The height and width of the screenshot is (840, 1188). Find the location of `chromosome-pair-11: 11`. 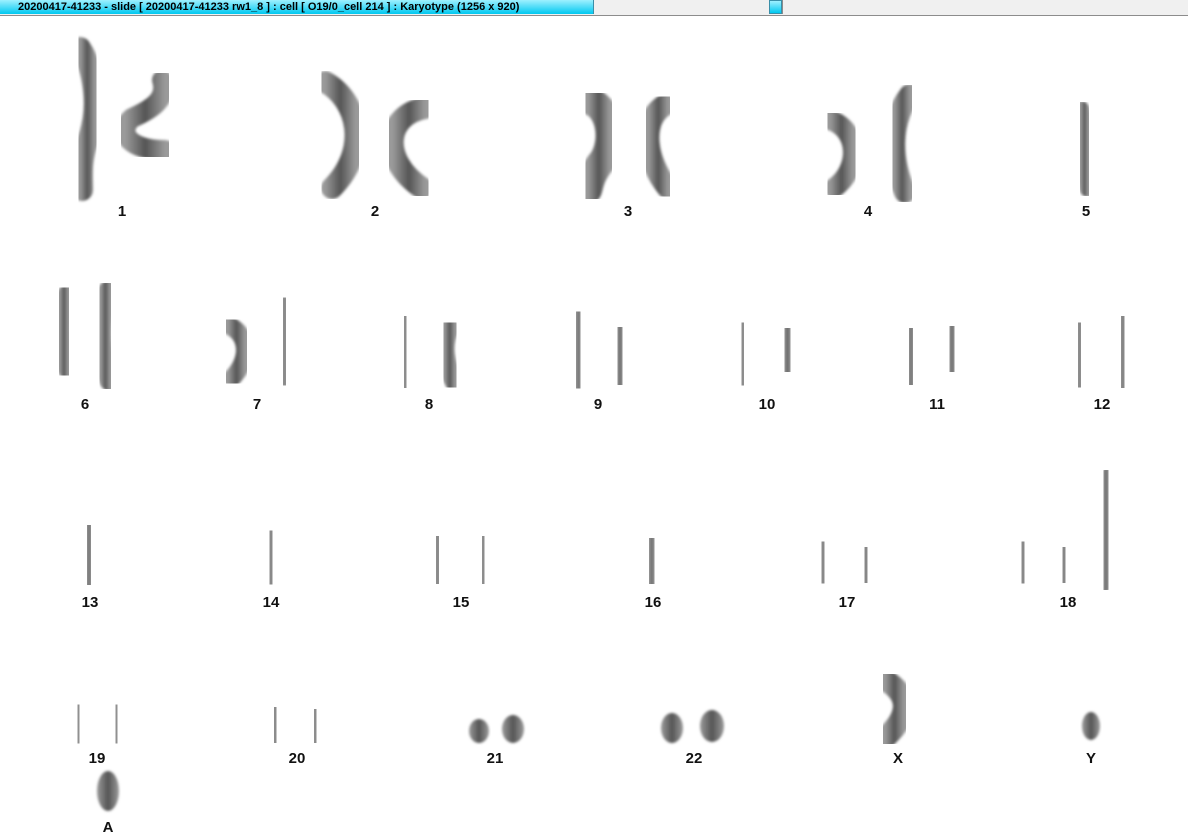

chromosome-pair-11: 11 is located at coordinates (931, 367).